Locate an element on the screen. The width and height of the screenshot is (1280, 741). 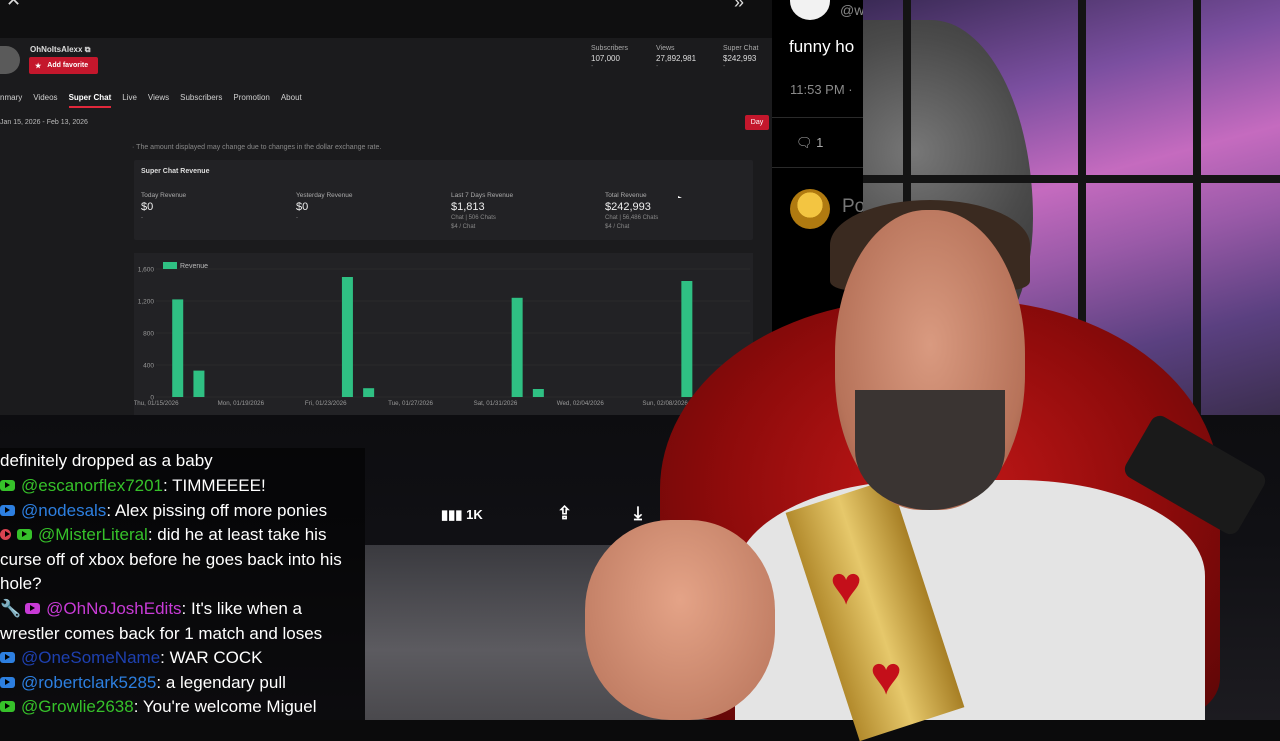
chat-message: @escanorflex7201: TIMMEEEE! is located at coordinates (181, 486).